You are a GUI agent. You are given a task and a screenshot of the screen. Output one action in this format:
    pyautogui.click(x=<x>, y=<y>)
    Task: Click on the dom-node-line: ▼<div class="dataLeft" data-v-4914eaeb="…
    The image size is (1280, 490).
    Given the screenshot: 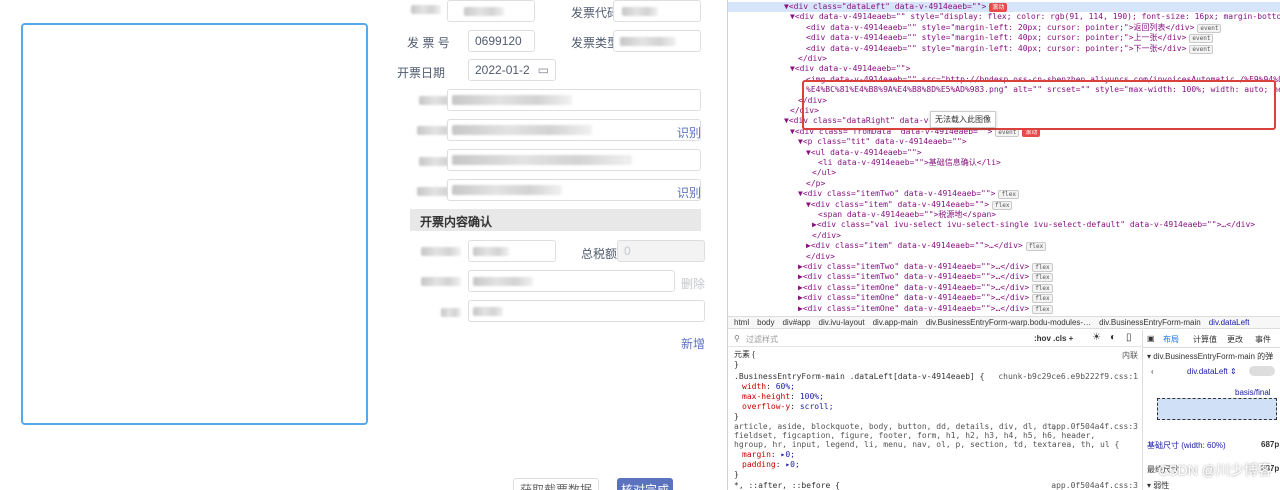 What is the action you would take?
    pyautogui.click(x=1004, y=7)
    